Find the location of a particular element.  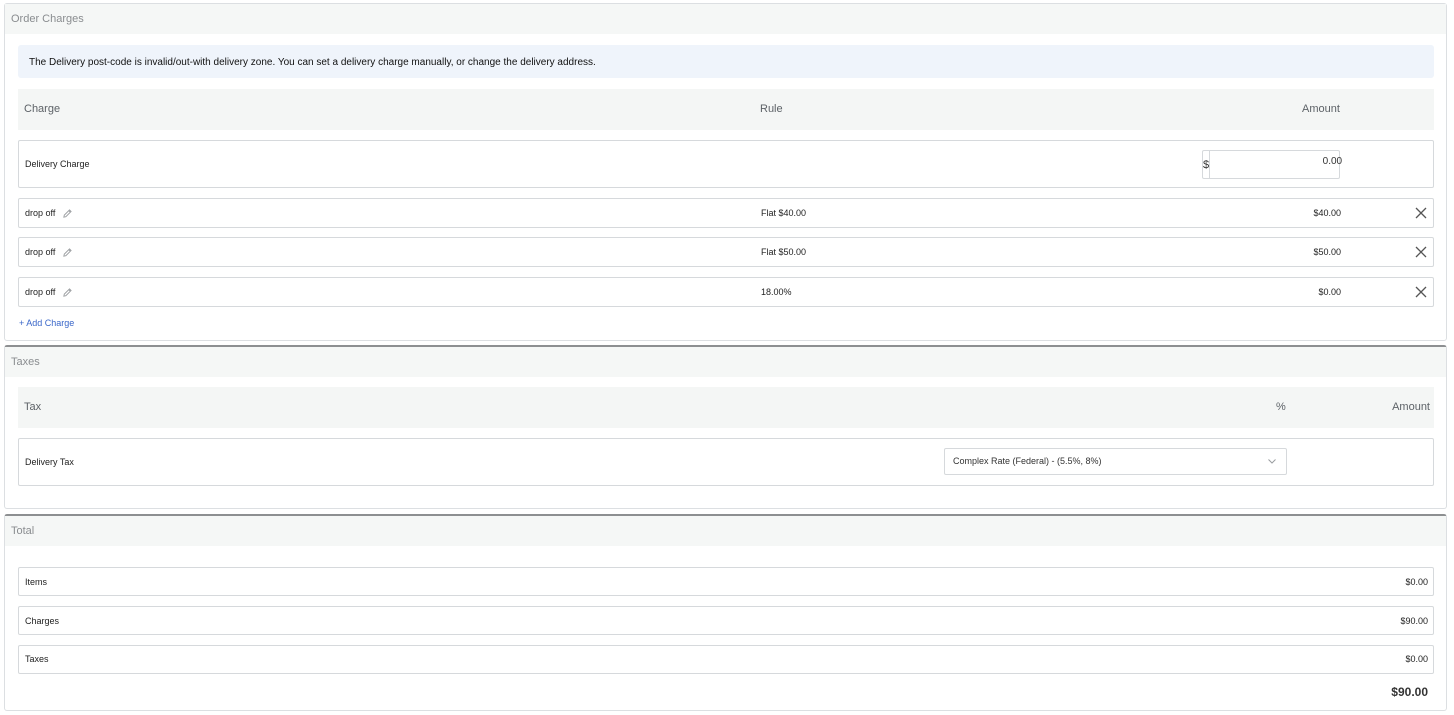

column-rule: Rule is located at coordinates (771, 109).